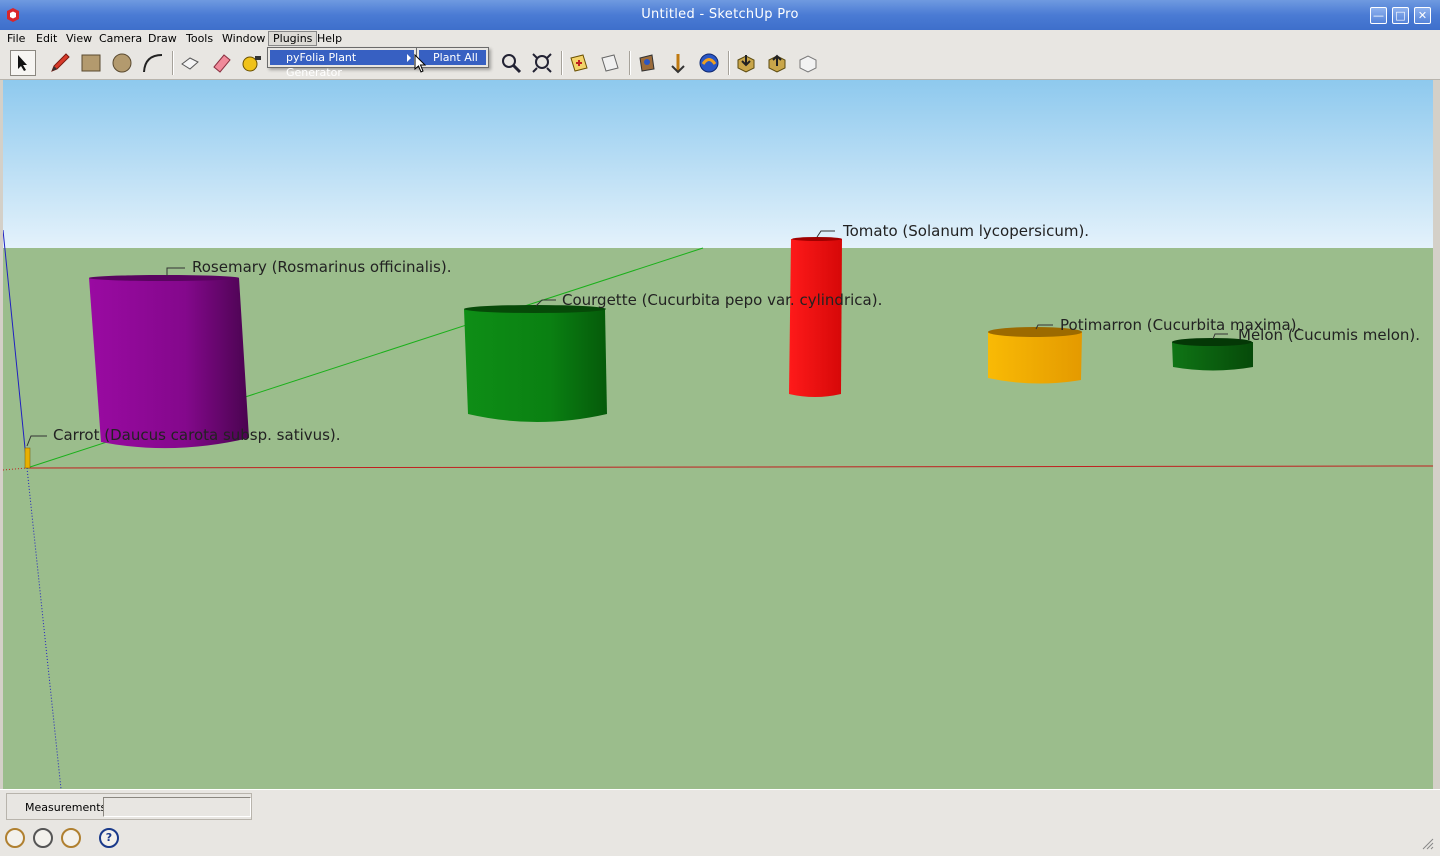  Describe the element at coordinates (177, 807) in the screenshot. I see `measurements-input` at that location.